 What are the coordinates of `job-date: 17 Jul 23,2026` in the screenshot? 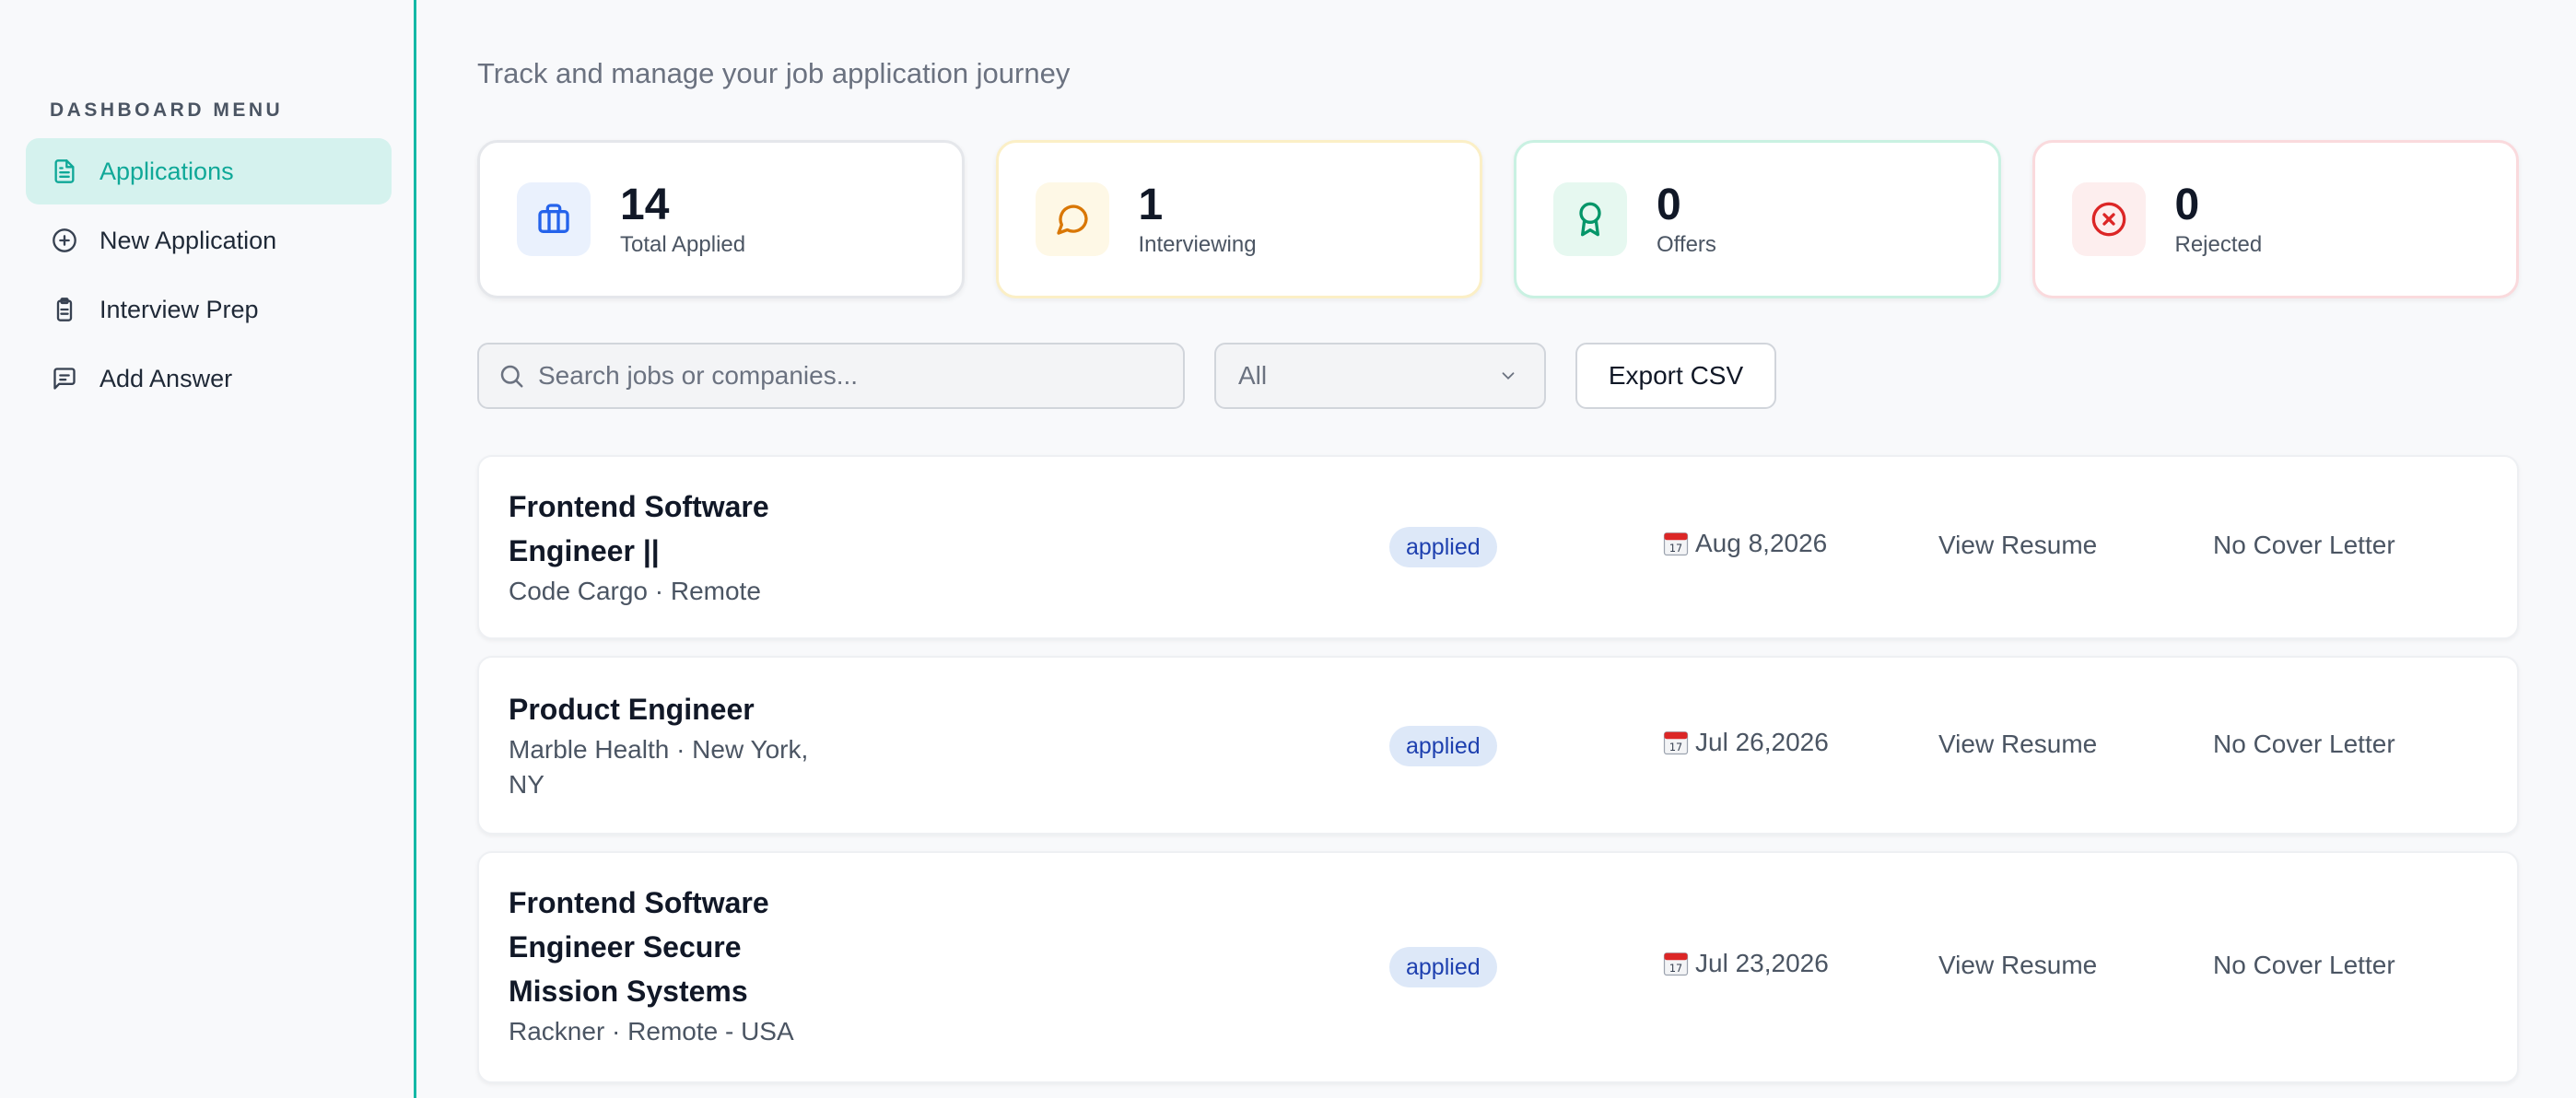 It's located at (1745, 963).